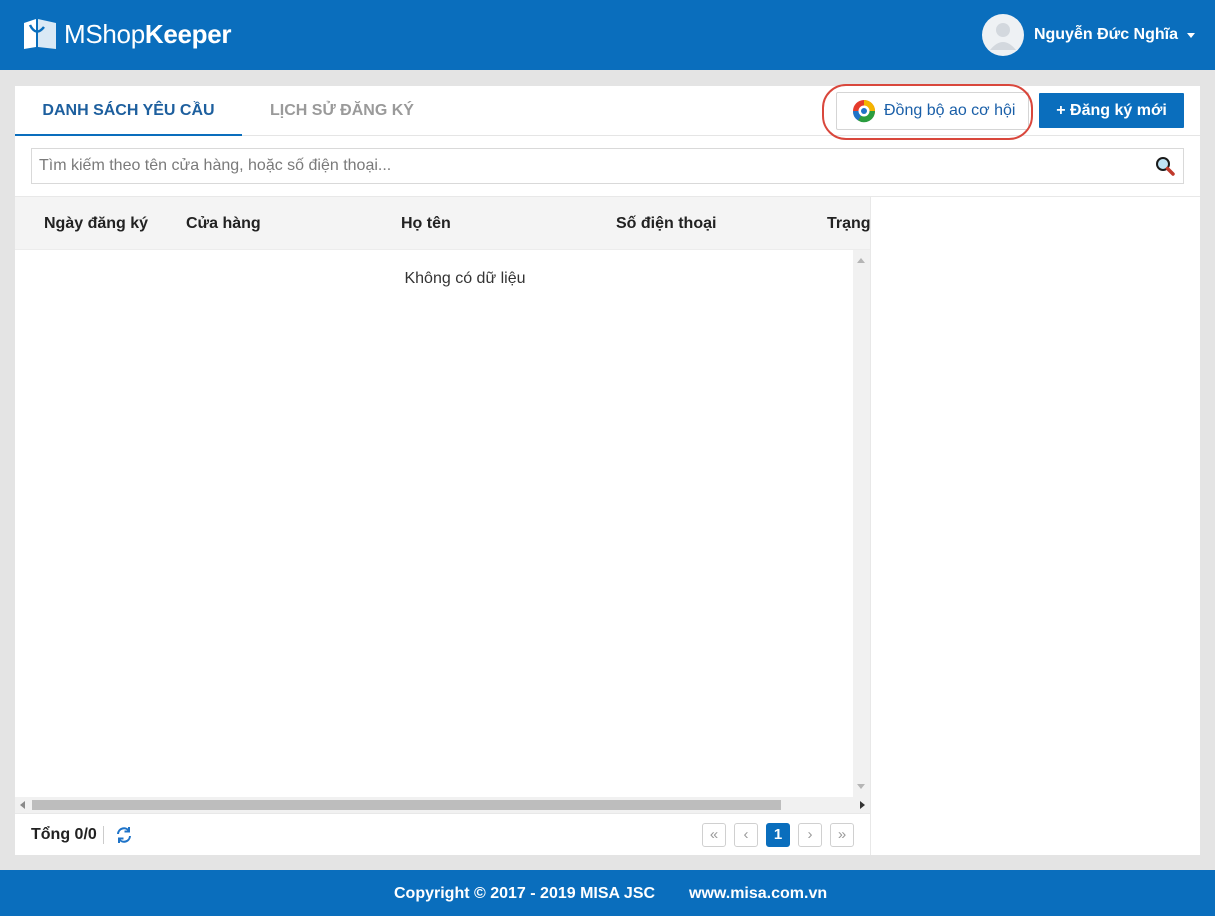 This screenshot has height=916, width=1215. I want to click on search-icon, so click(1165, 166).